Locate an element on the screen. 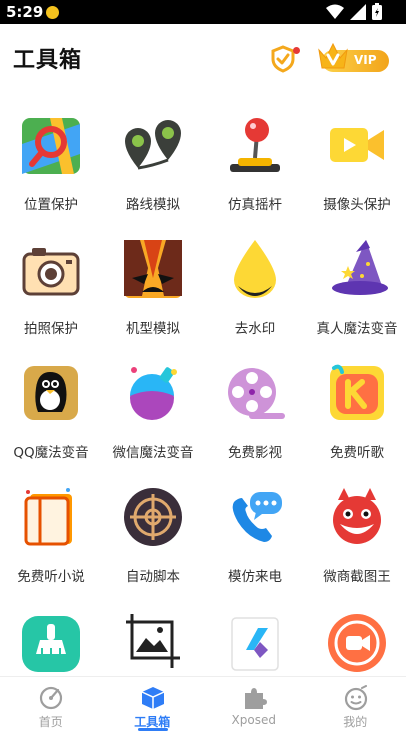 The height and width of the screenshot is (732, 406). tool-free-novel: 免费听小说 is located at coordinates (51, 527).